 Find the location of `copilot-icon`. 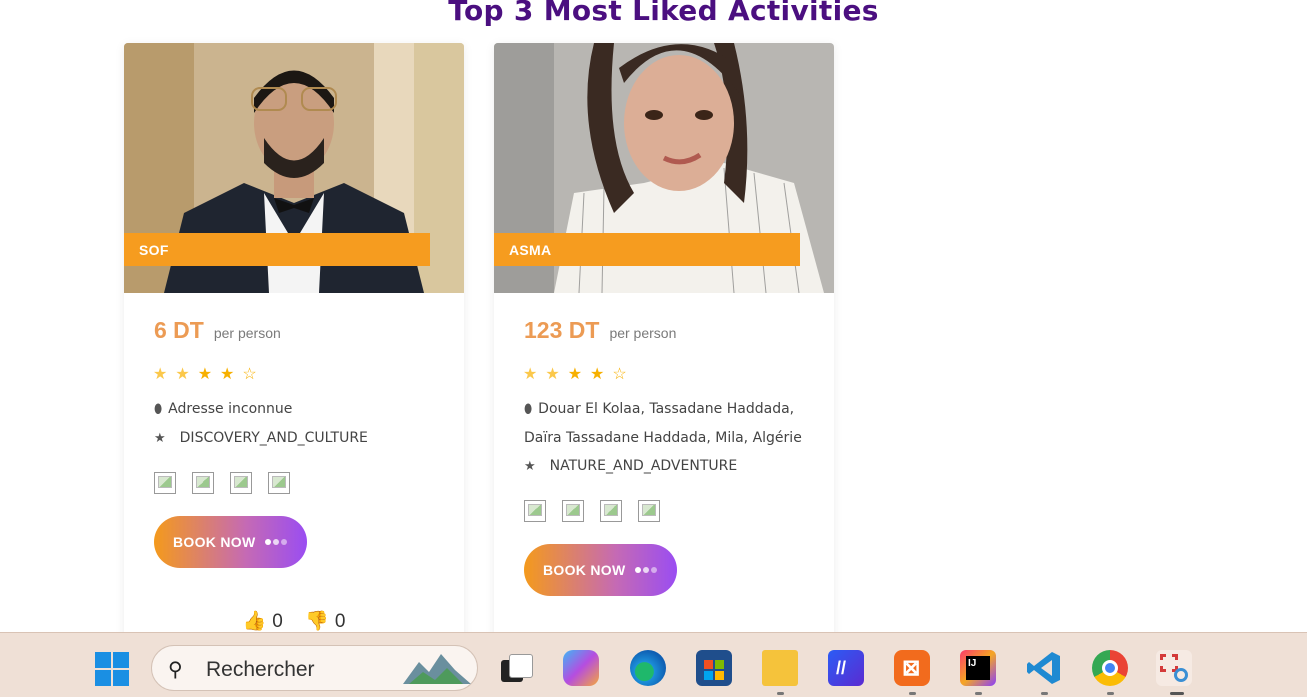

copilot-icon is located at coordinates (581, 668).